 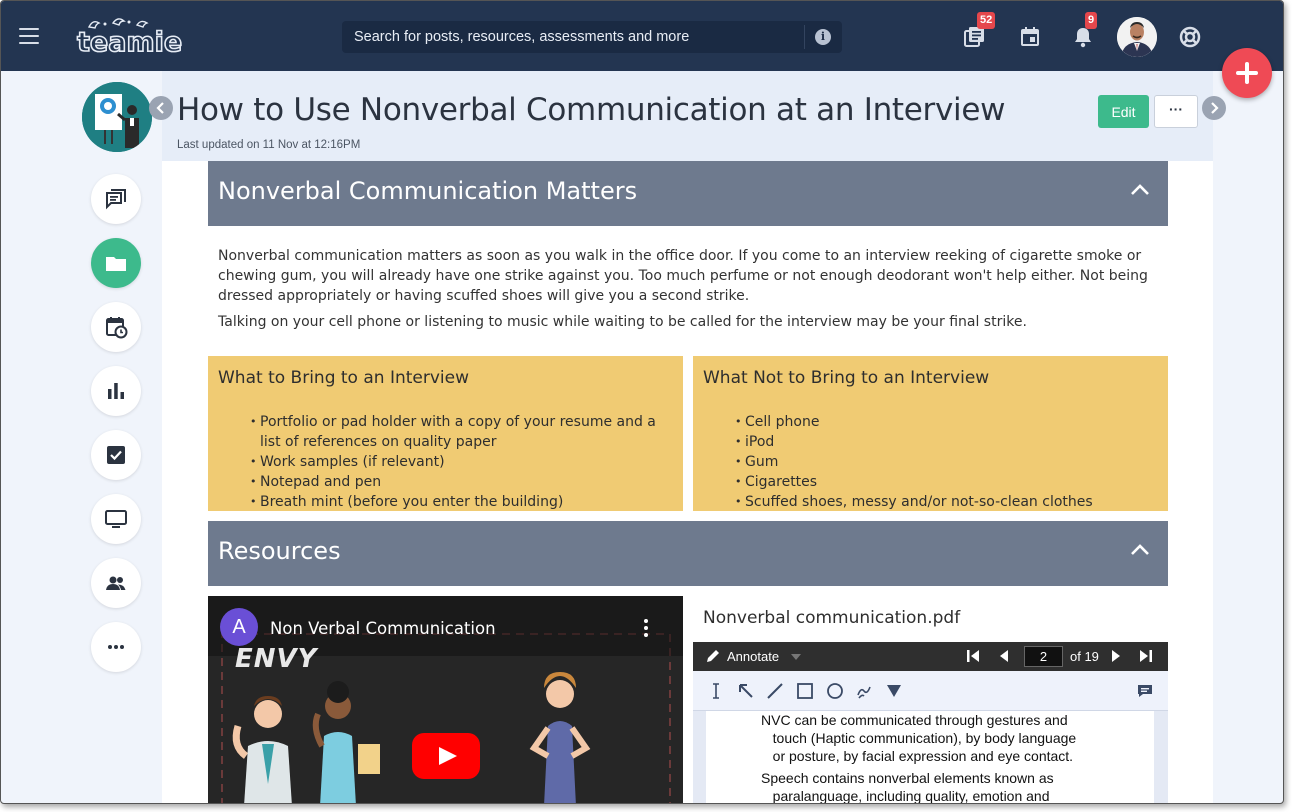 What do you see at coordinates (129, 42) in the screenshot?
I see `logo-text: teamie` at bounding box center [129, 42].